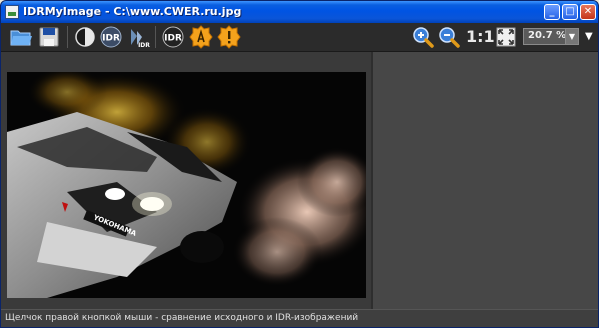 Image resolution: width=599 pixels, height=328 pixels. Describe the element at coordinates (570, 12) in the screenshot. I see `maximize-button: □` at that location.